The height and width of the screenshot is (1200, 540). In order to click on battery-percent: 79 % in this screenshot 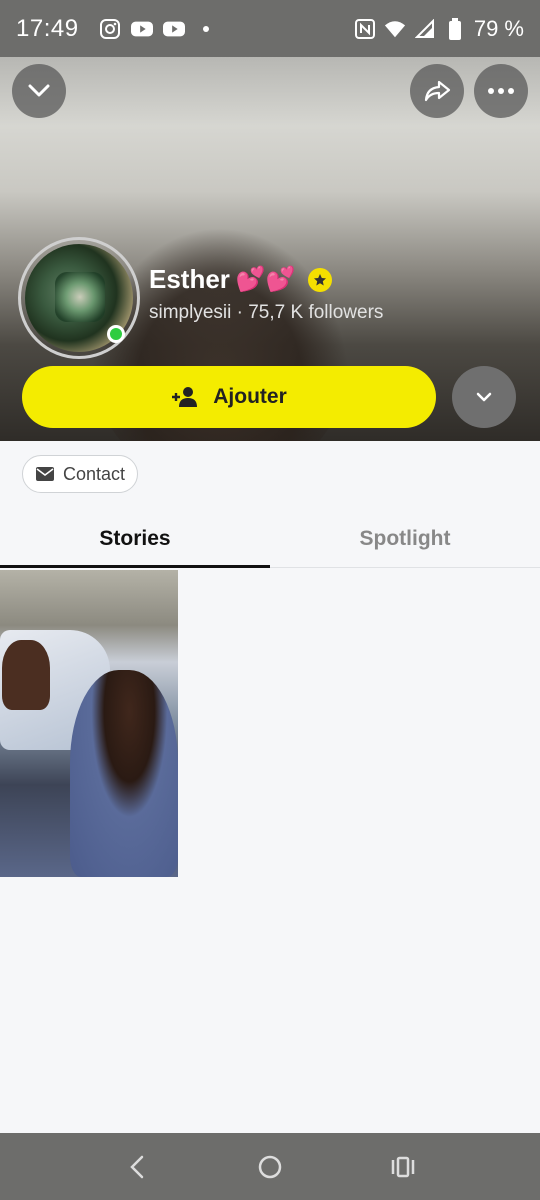, I will do `click(498, 28)`.